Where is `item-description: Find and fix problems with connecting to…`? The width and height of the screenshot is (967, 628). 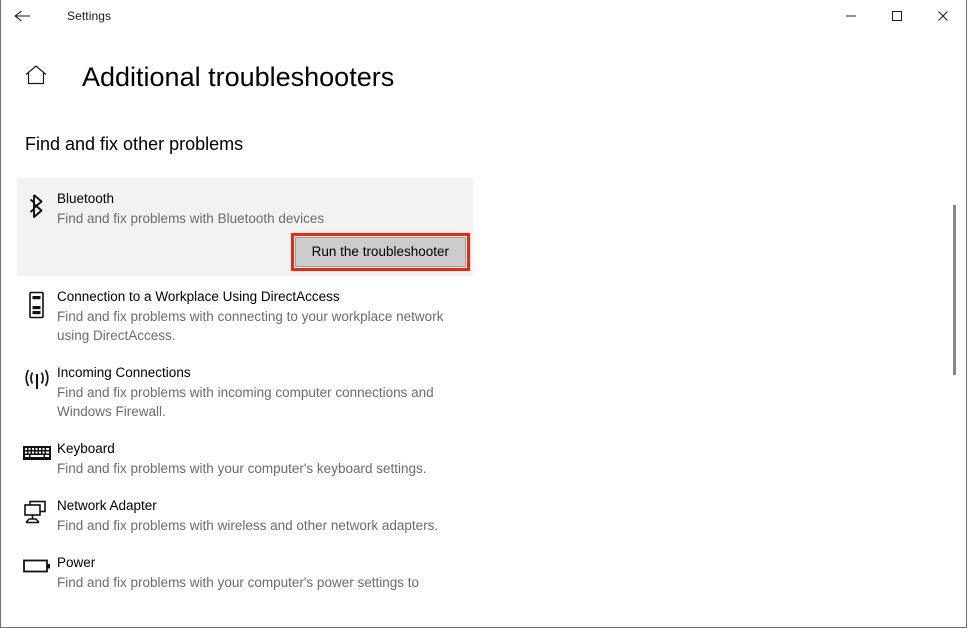 item-description: Find and fix problems with connecting to… is located at coordinates (250, 326).